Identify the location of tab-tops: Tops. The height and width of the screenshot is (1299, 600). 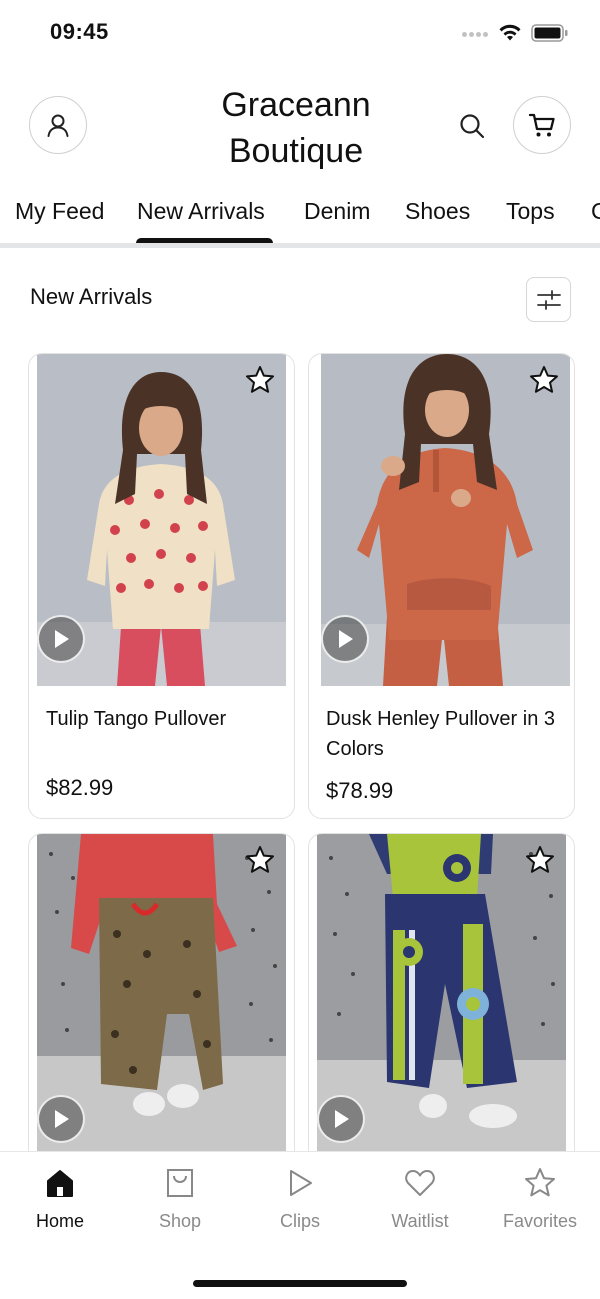
(530, 211).